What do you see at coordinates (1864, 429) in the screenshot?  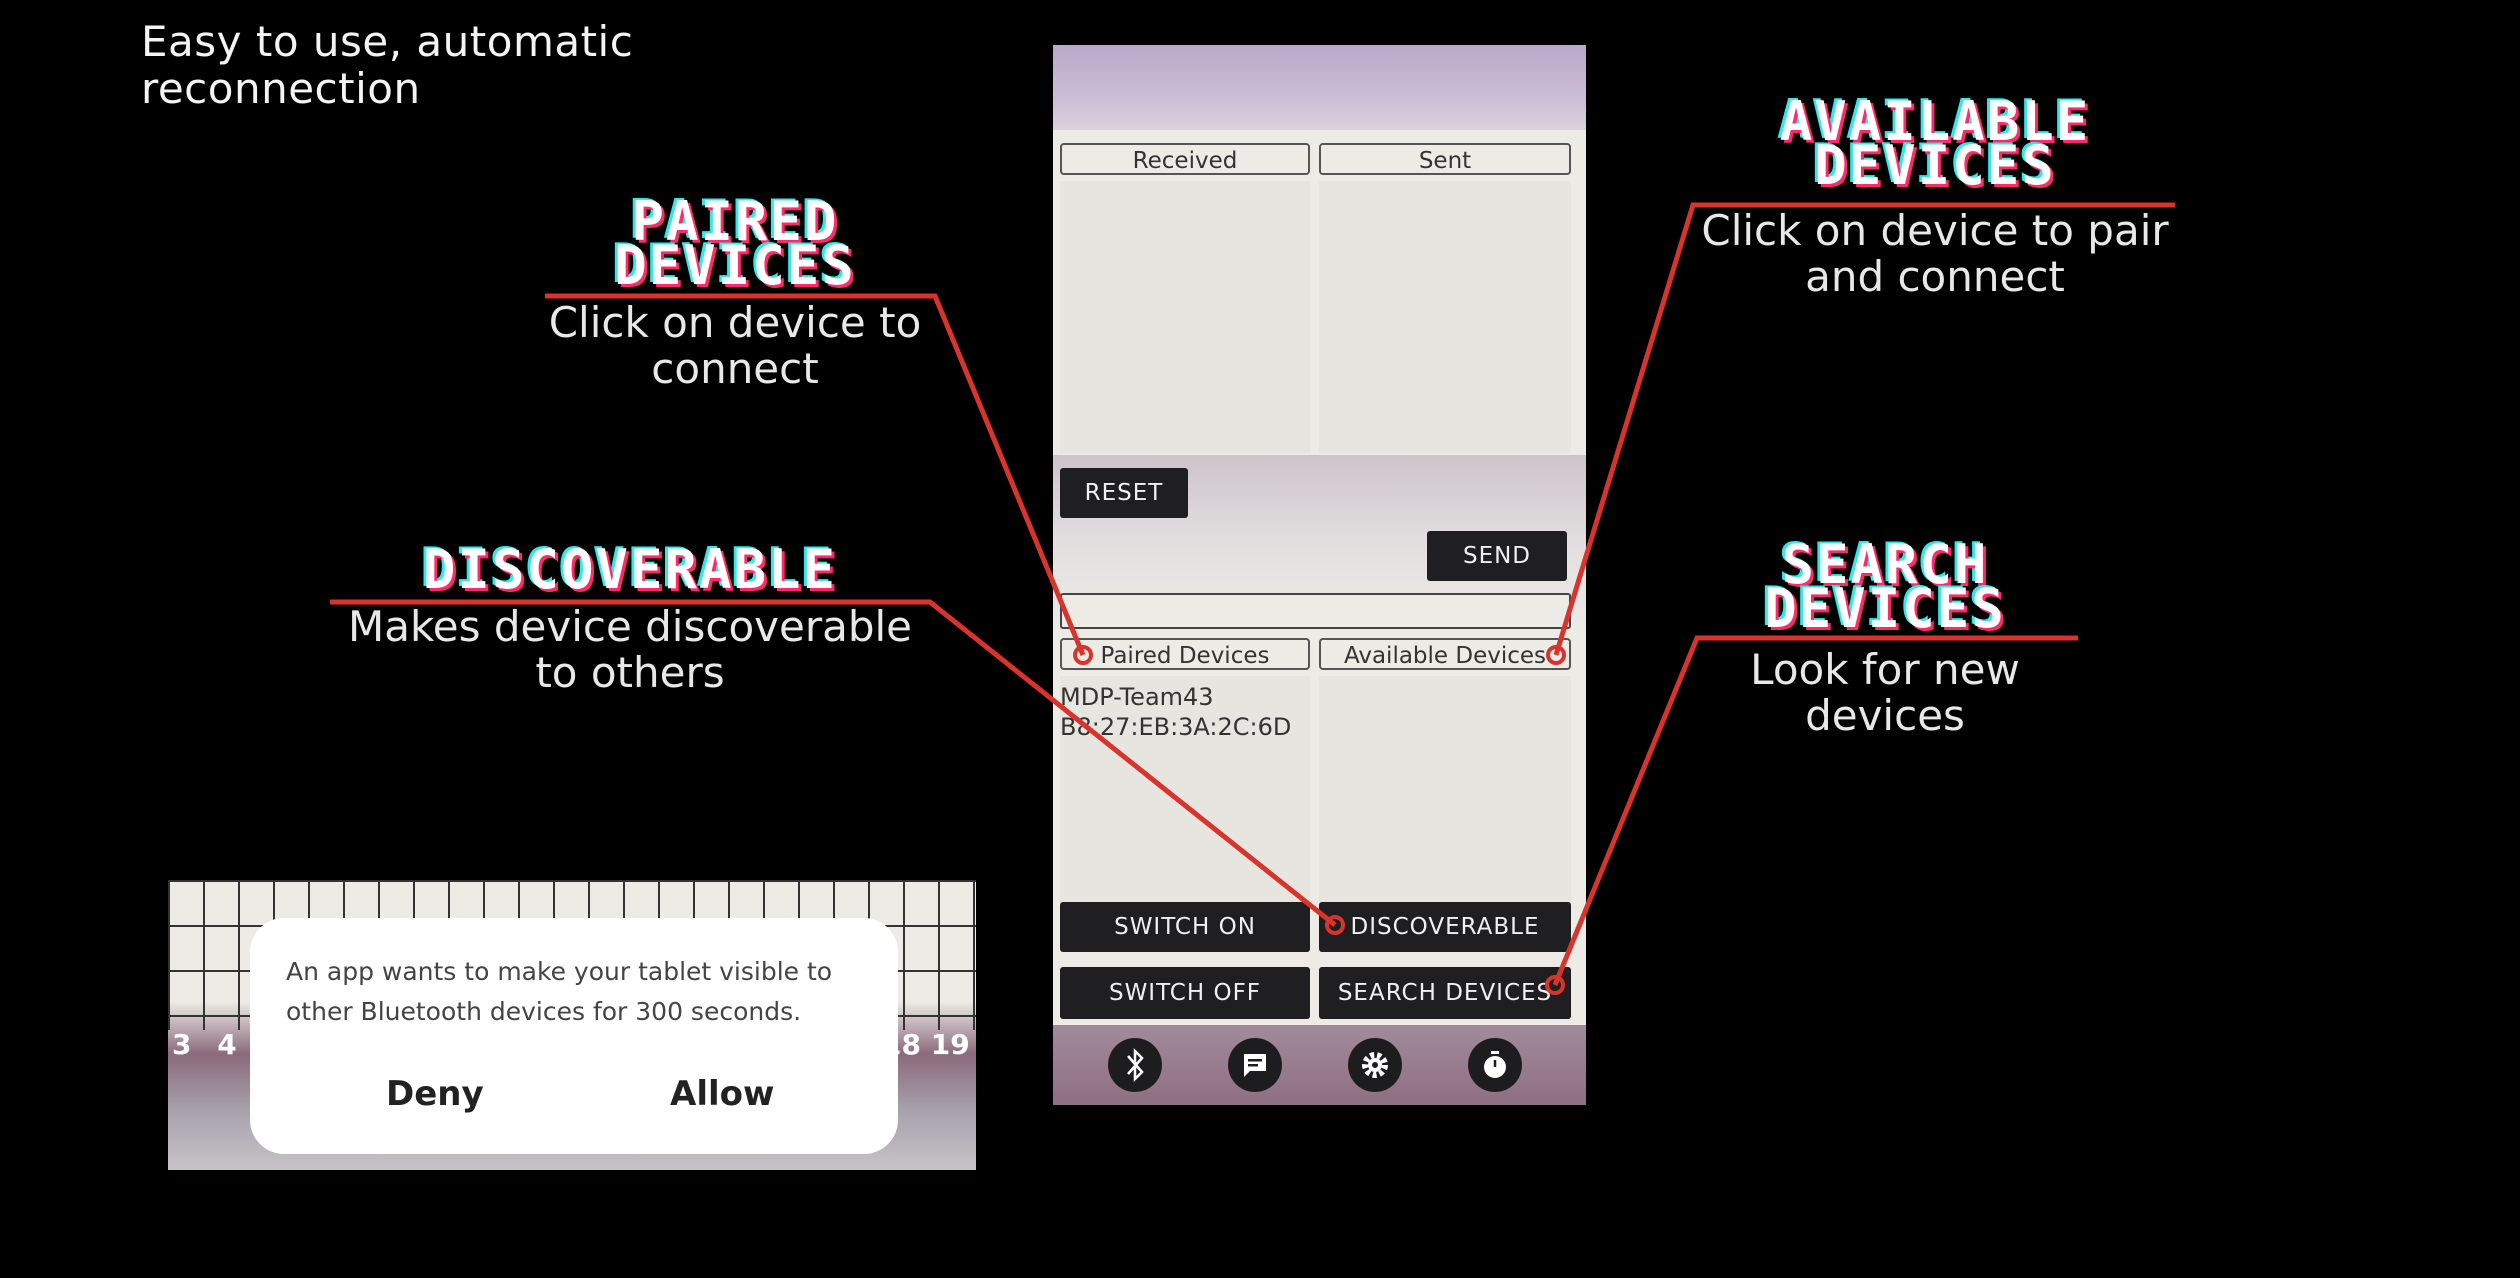 I see `available-devices-leader-line` at bounding box center [1864, 429].